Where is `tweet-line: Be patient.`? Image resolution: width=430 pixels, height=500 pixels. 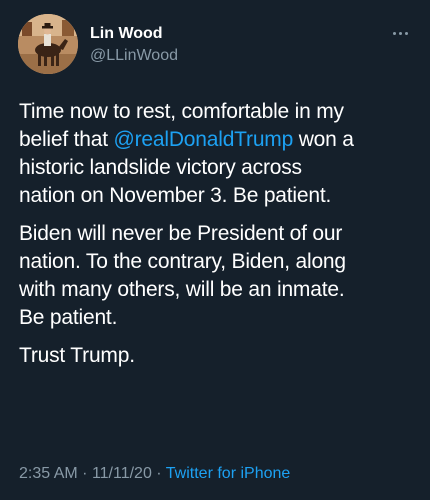 tweet-line: Be patient. is located at coordinates (68, 317).